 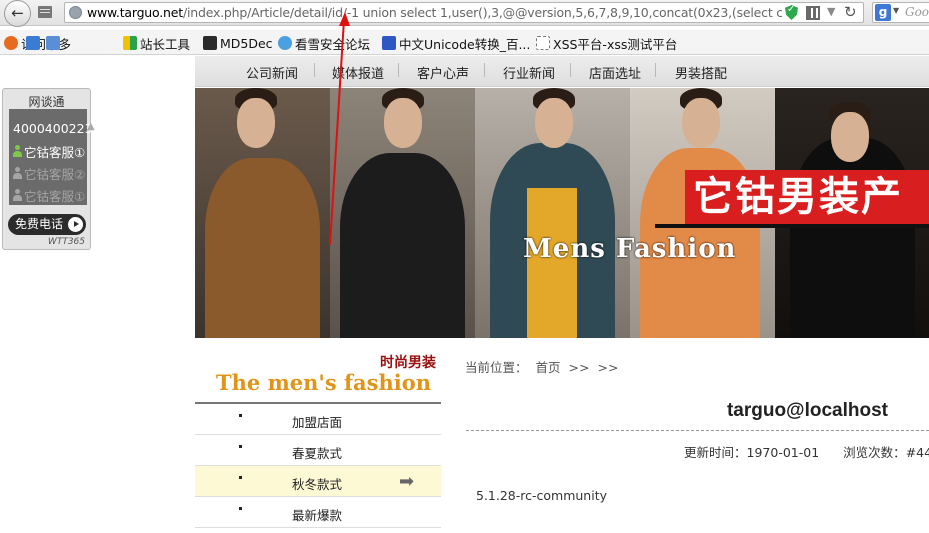 I want to click on article-divider, so click(x=697, y=430).